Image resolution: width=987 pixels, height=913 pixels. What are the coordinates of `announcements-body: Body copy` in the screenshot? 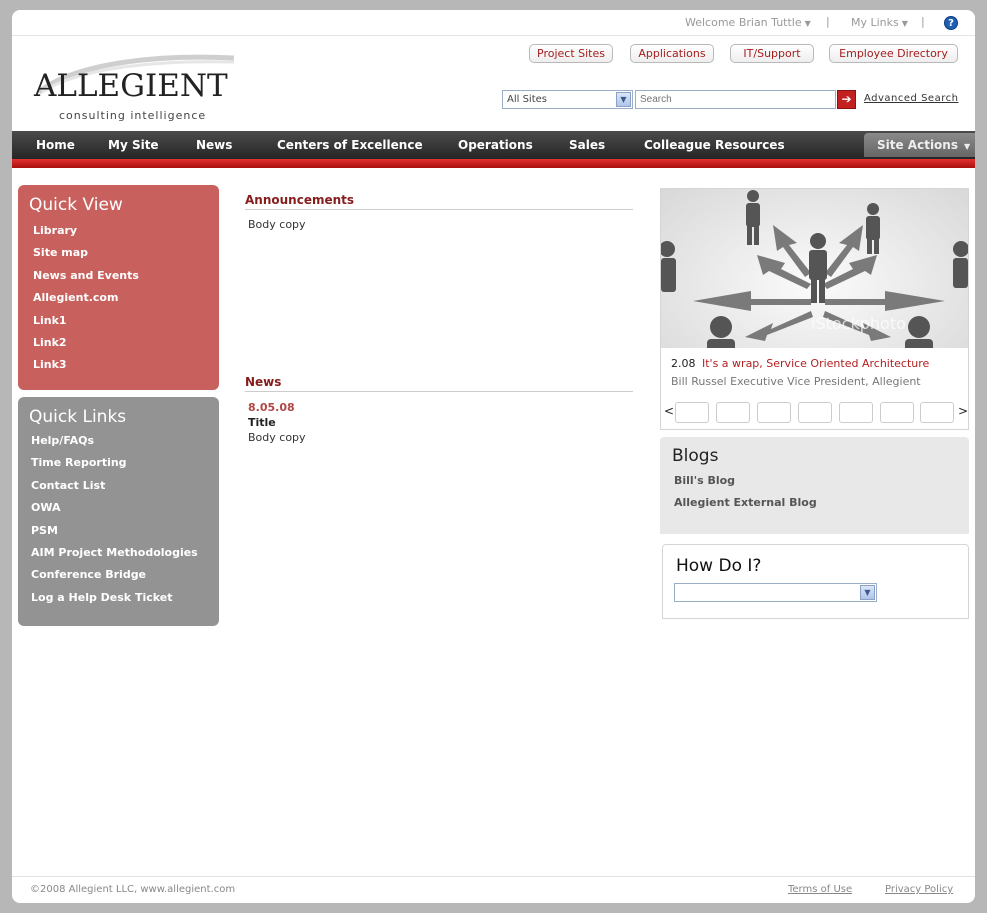 It's located at (277, 224).